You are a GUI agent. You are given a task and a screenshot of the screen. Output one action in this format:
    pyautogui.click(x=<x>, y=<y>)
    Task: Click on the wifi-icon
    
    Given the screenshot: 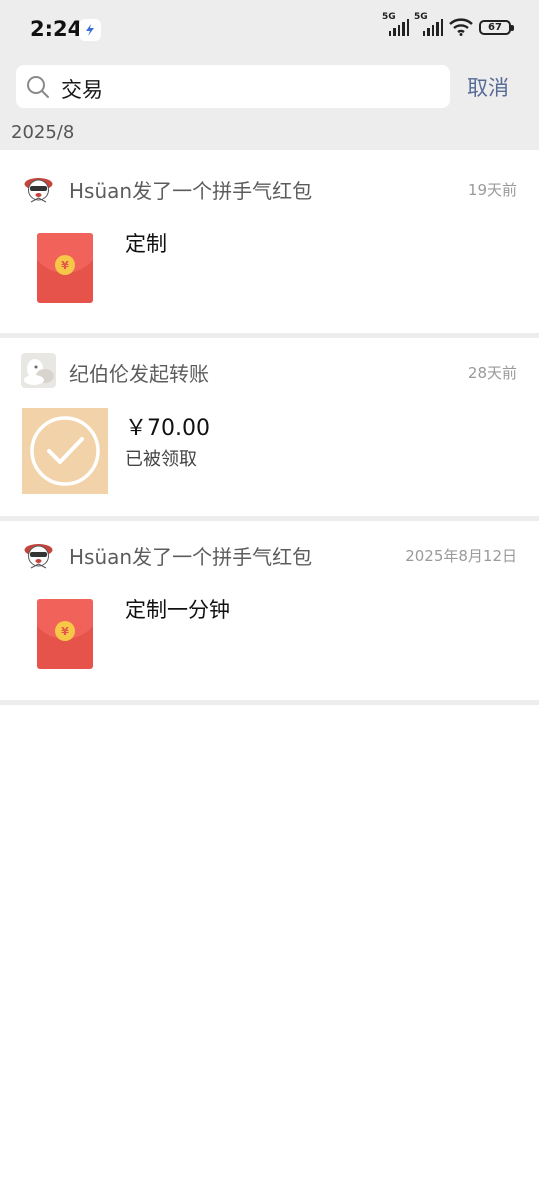 What is the action you would take?
    pyautogui.click(x=461, y=27)
    